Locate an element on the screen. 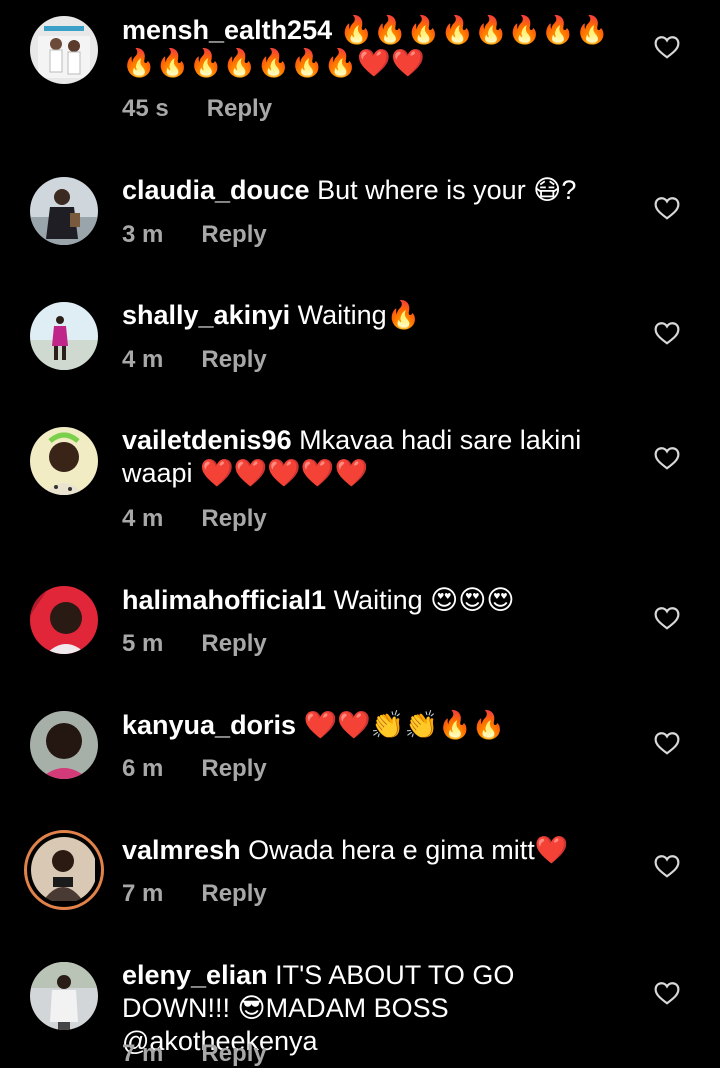  comment-item: kanyua_doris ❤️❤️👏👏🔥🔥 6 m Reply is located at coordinates (360, 737).